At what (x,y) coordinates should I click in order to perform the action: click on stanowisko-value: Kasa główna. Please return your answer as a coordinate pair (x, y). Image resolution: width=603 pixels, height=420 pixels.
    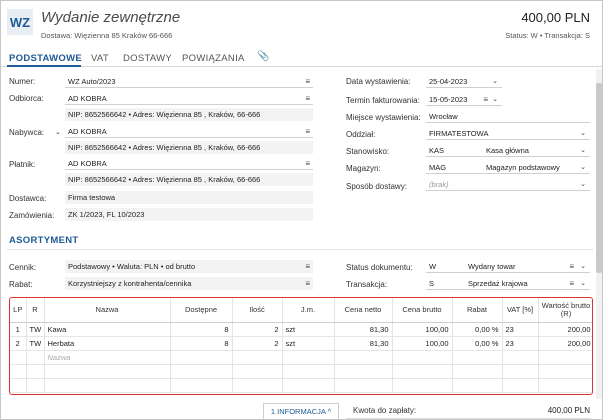
    Looking at the image, I should click on (507, 150).